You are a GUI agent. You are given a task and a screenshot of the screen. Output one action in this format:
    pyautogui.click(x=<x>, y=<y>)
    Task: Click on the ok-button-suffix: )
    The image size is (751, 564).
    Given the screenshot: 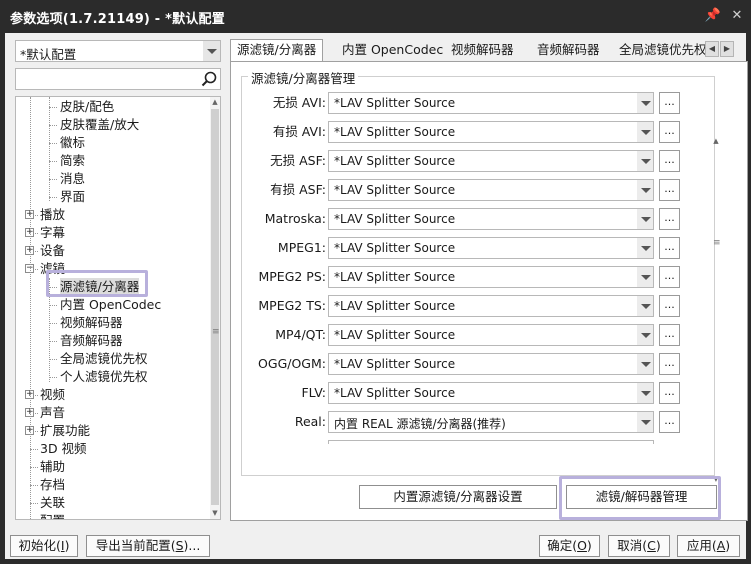 What is the action you would take?
    pyautogui.click(x=589, y=545)
    